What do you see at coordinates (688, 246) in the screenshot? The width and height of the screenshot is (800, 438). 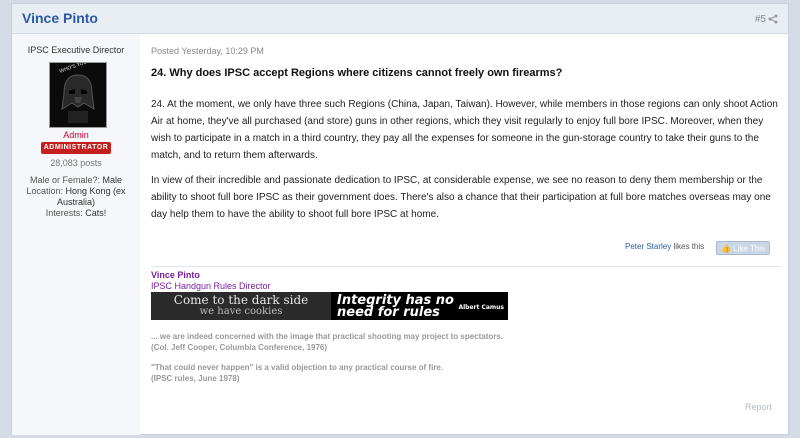 I see `likes-suffix: likes this` at bounding box center [688, 246].